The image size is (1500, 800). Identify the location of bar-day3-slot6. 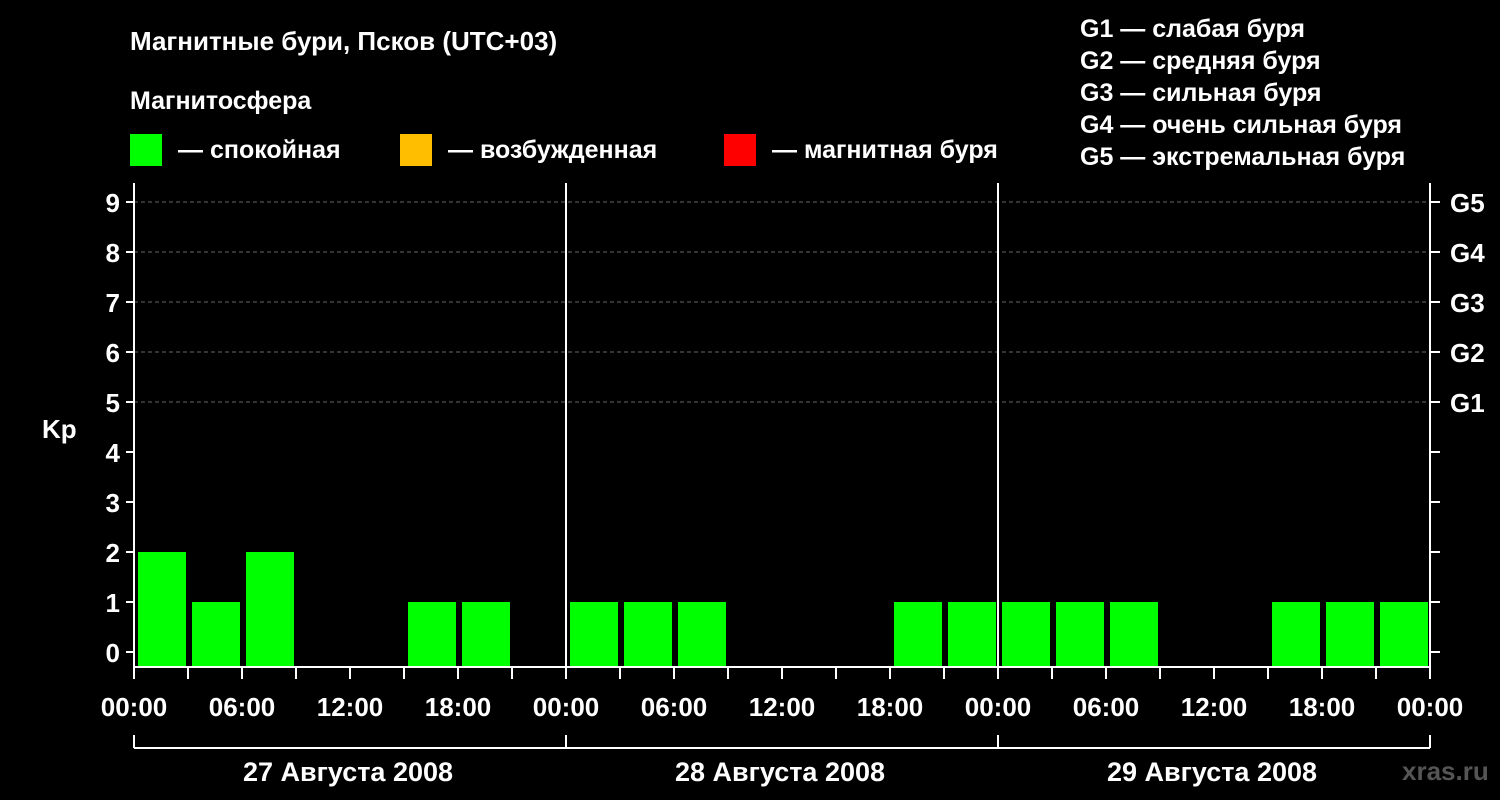
(1296, 634).